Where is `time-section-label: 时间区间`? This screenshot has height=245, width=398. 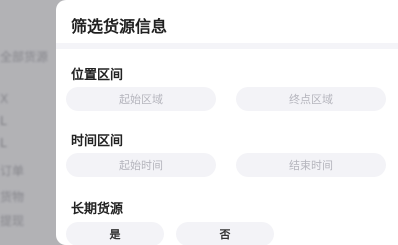
time-section-label: 时间区间 is located at coordinates (97, 141).